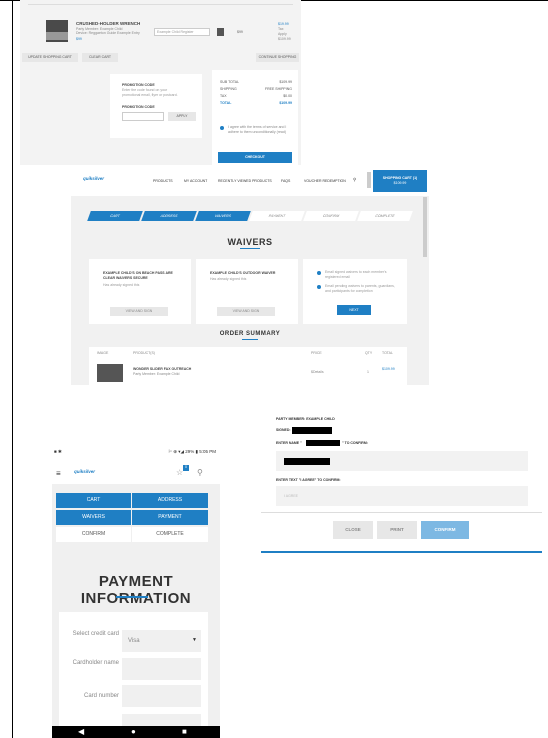  I want to click on menu-icon: ≡, so click(58, 473).